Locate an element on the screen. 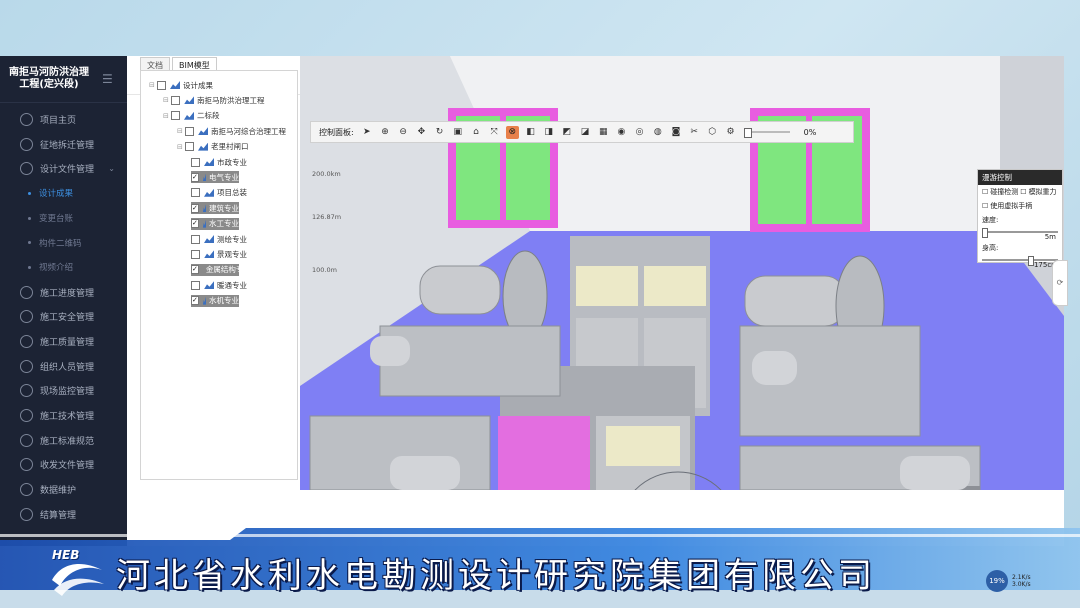 This screenshot has height=608, width=1080. collision-checkbox: ☐ is located at coordinates (985, 192).